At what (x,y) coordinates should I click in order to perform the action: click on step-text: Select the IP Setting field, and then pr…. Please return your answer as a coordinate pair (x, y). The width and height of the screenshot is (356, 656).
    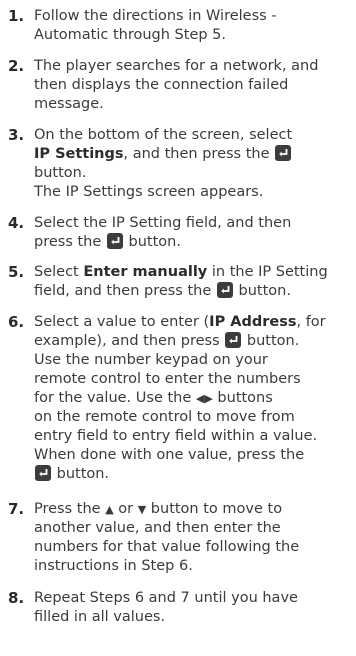
    Looking at the image, I should click on (193, 233).